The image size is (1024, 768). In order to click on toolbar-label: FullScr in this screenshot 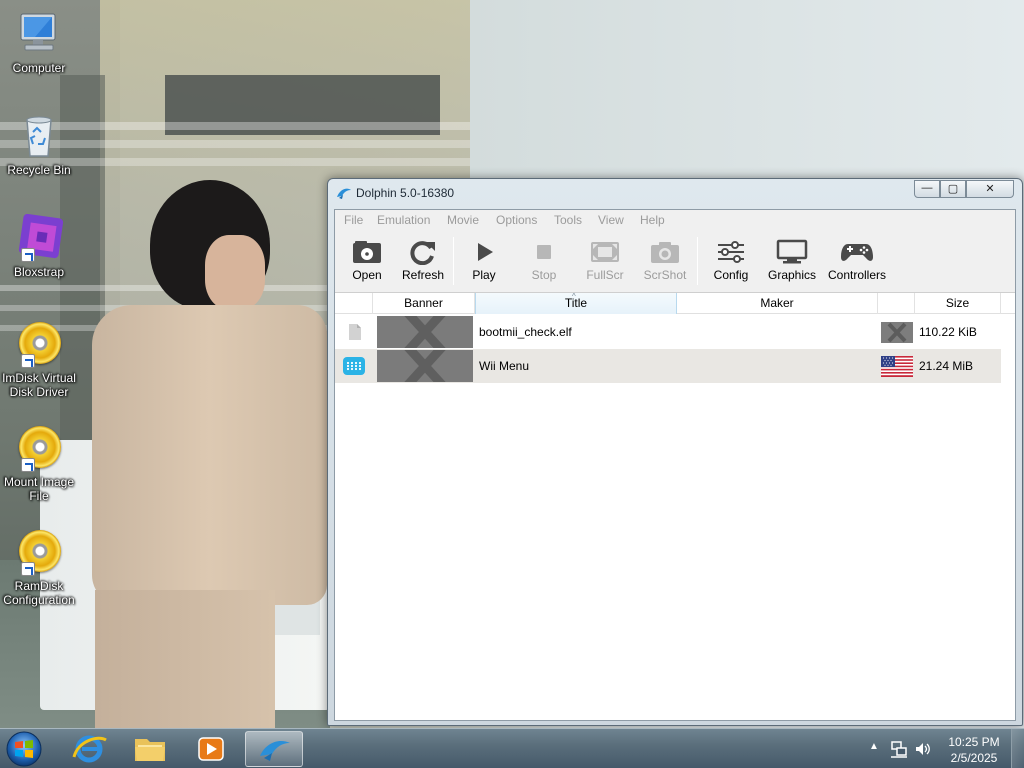, I will do `click(605, 275)`.